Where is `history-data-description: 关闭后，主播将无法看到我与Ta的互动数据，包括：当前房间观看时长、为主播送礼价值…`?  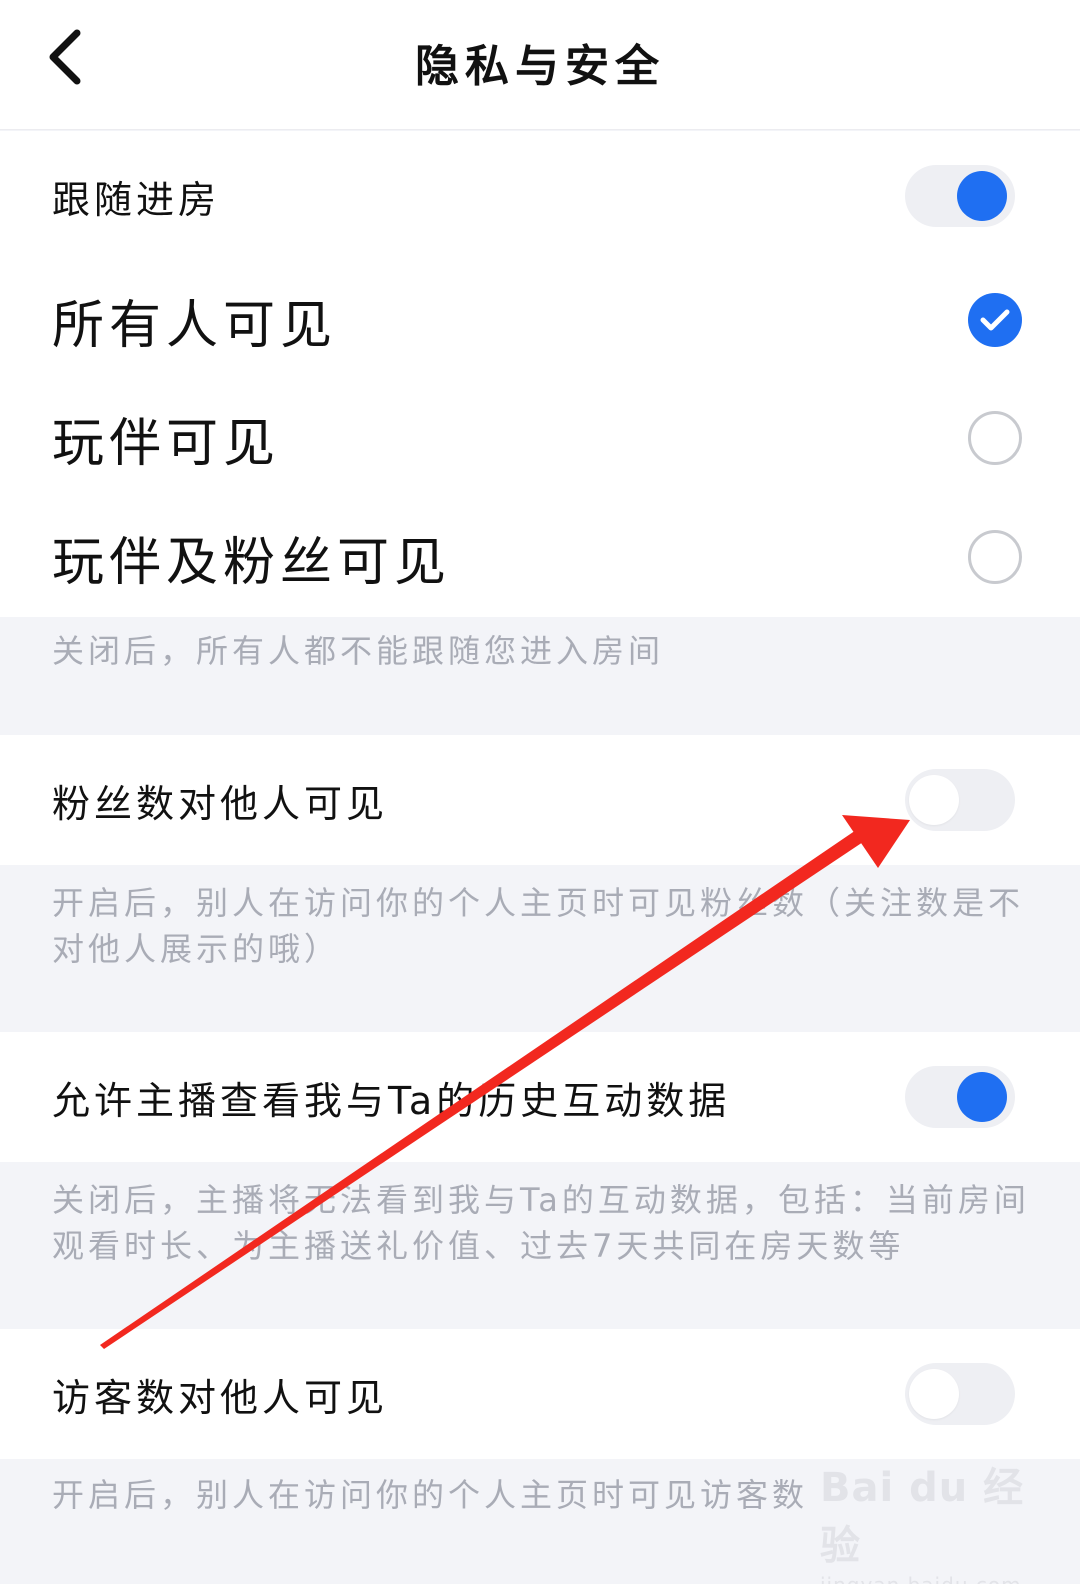
history-data-description: 关闭后，主播将无法看到我与Ta的互动数据，包括：当前房间观看时长、为主播送礼价值… is located at coordinates (541, 1223).